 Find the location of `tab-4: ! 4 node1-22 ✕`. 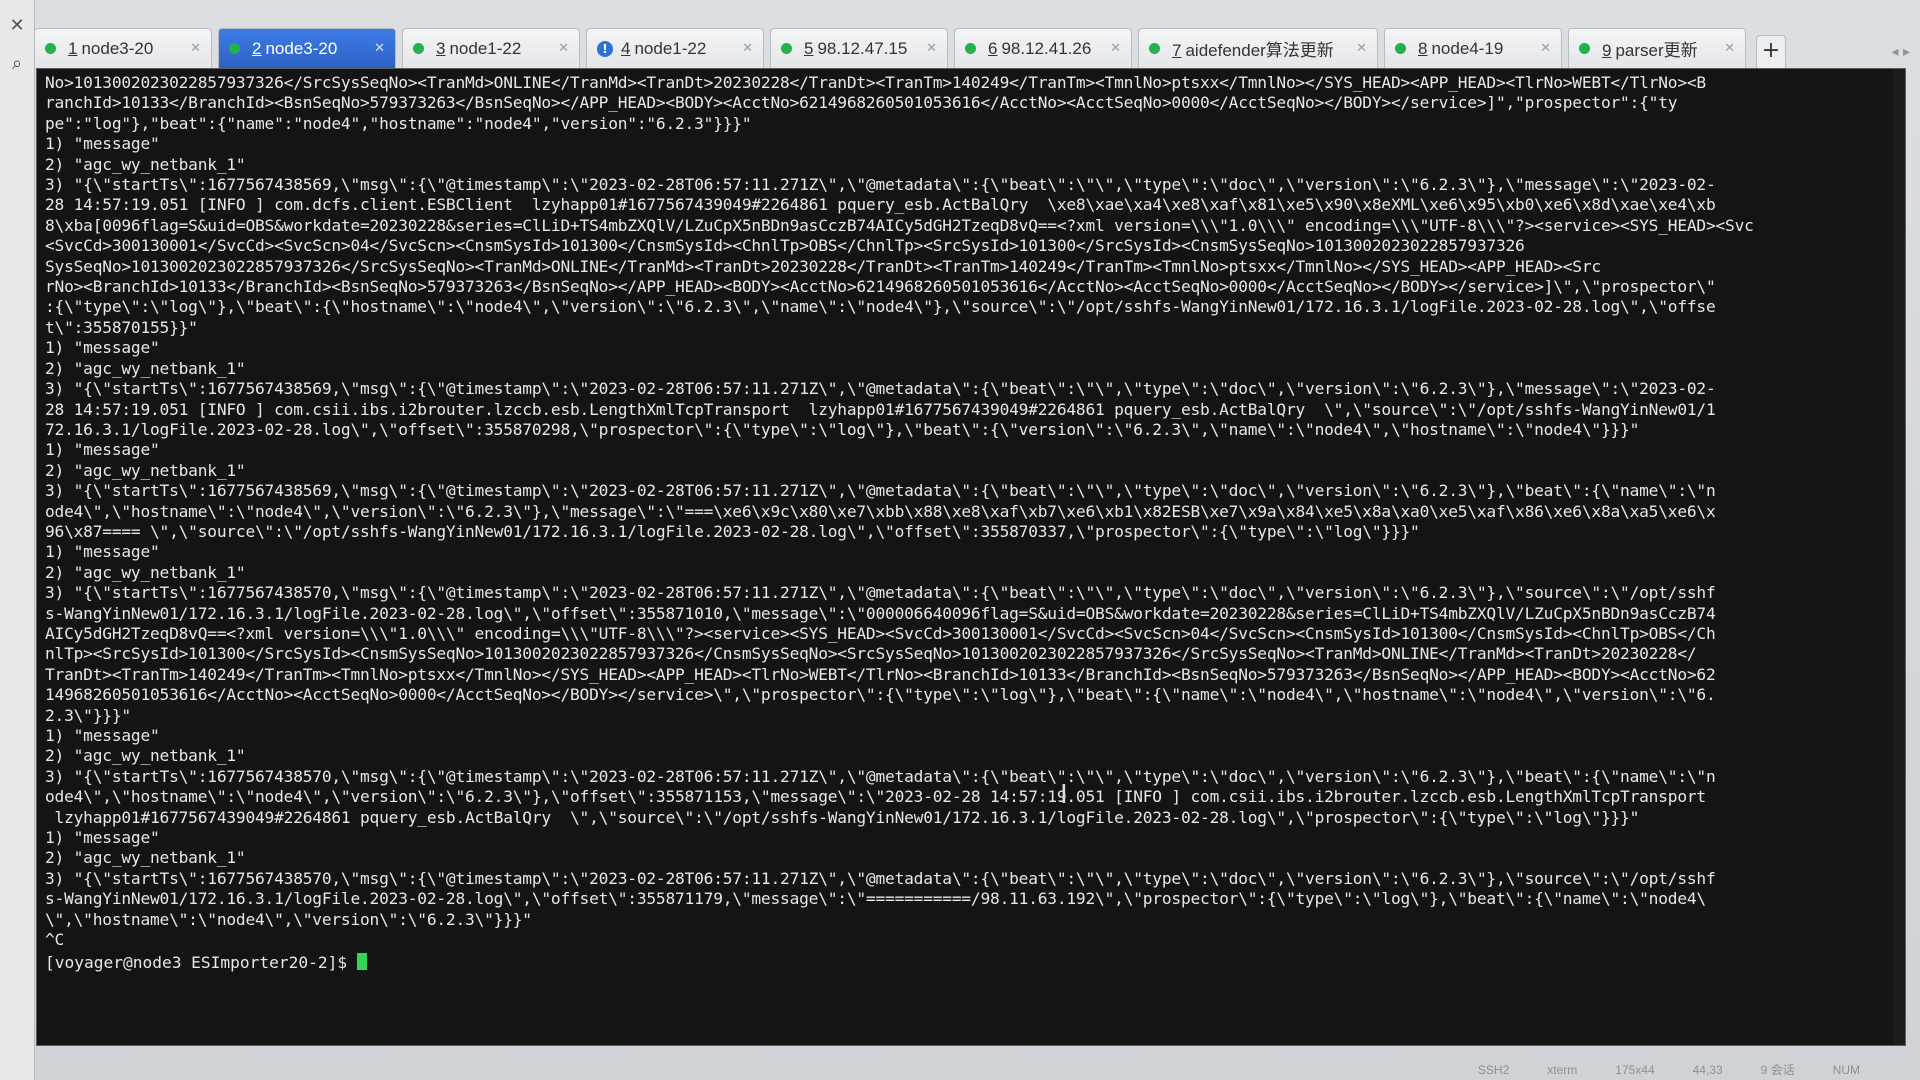

tab-4: ! 4 node1-22 ✕ is located at coordinates (675, 48).